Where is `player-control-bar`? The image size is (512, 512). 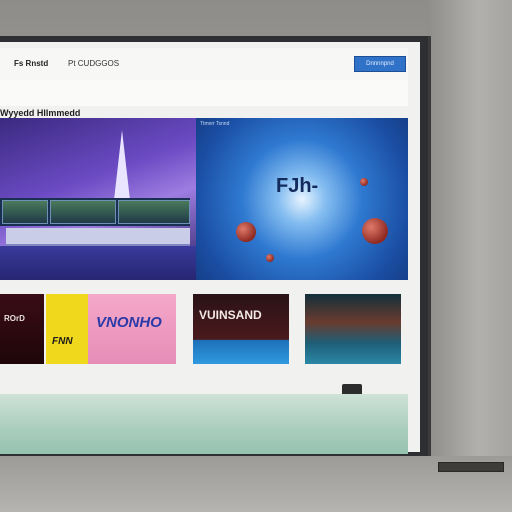 player-control-bar is located at coordinates (98, 237).